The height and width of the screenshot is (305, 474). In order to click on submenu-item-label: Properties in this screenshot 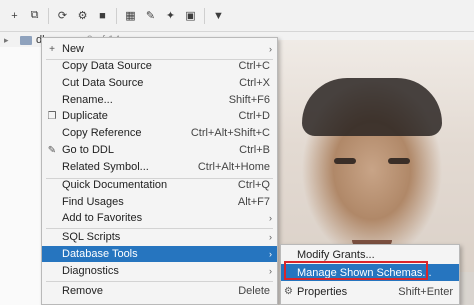, I will do `click(322, 291)`.